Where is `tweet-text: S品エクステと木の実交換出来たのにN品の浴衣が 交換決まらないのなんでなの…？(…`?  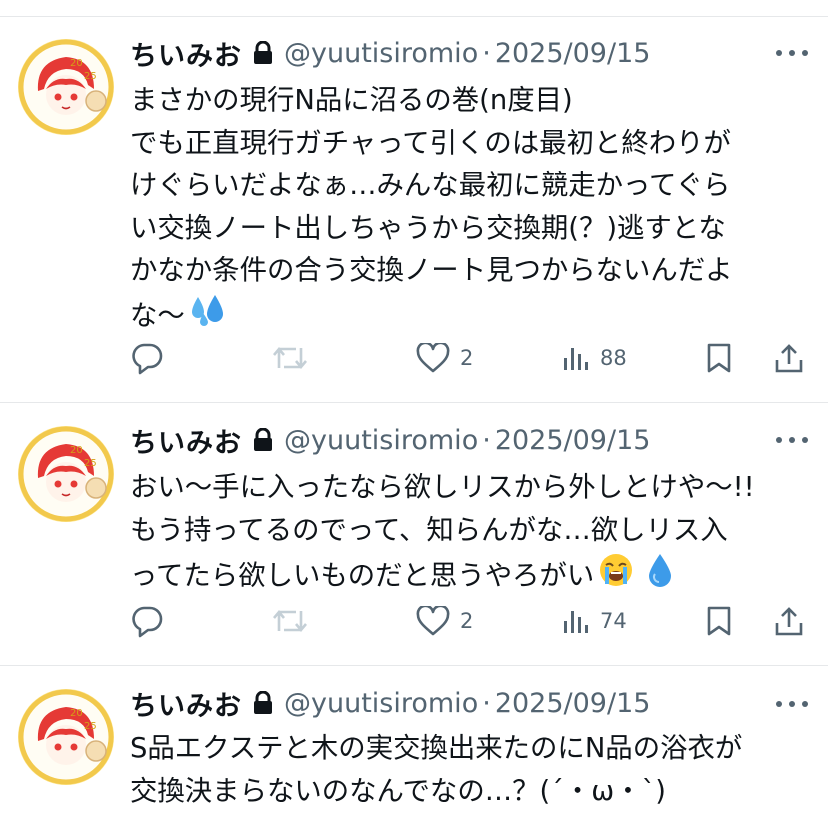 tweet-text: S品エクステと木の実交換出来たのにN品の浴衣が 交換決まらないのなんでなの…？(… is located at coordinates (475, 770).